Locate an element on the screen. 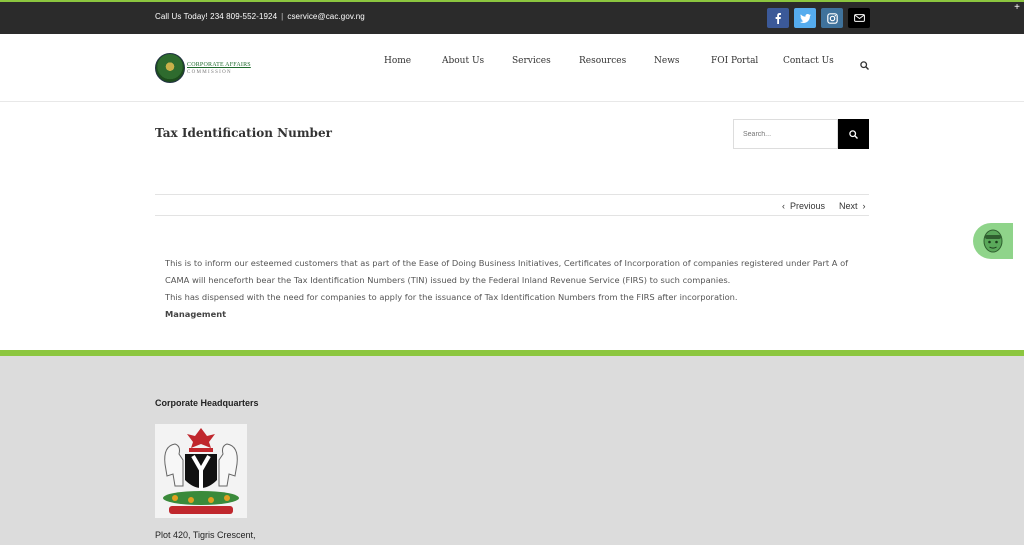  next-post-link: Next › is located at coordinates (852, 206).